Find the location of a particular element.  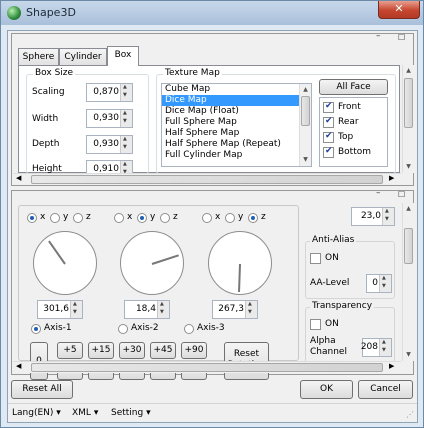

texture-item-half-sphere-map: Half Sphere Map is located at coordinates (236, 133).